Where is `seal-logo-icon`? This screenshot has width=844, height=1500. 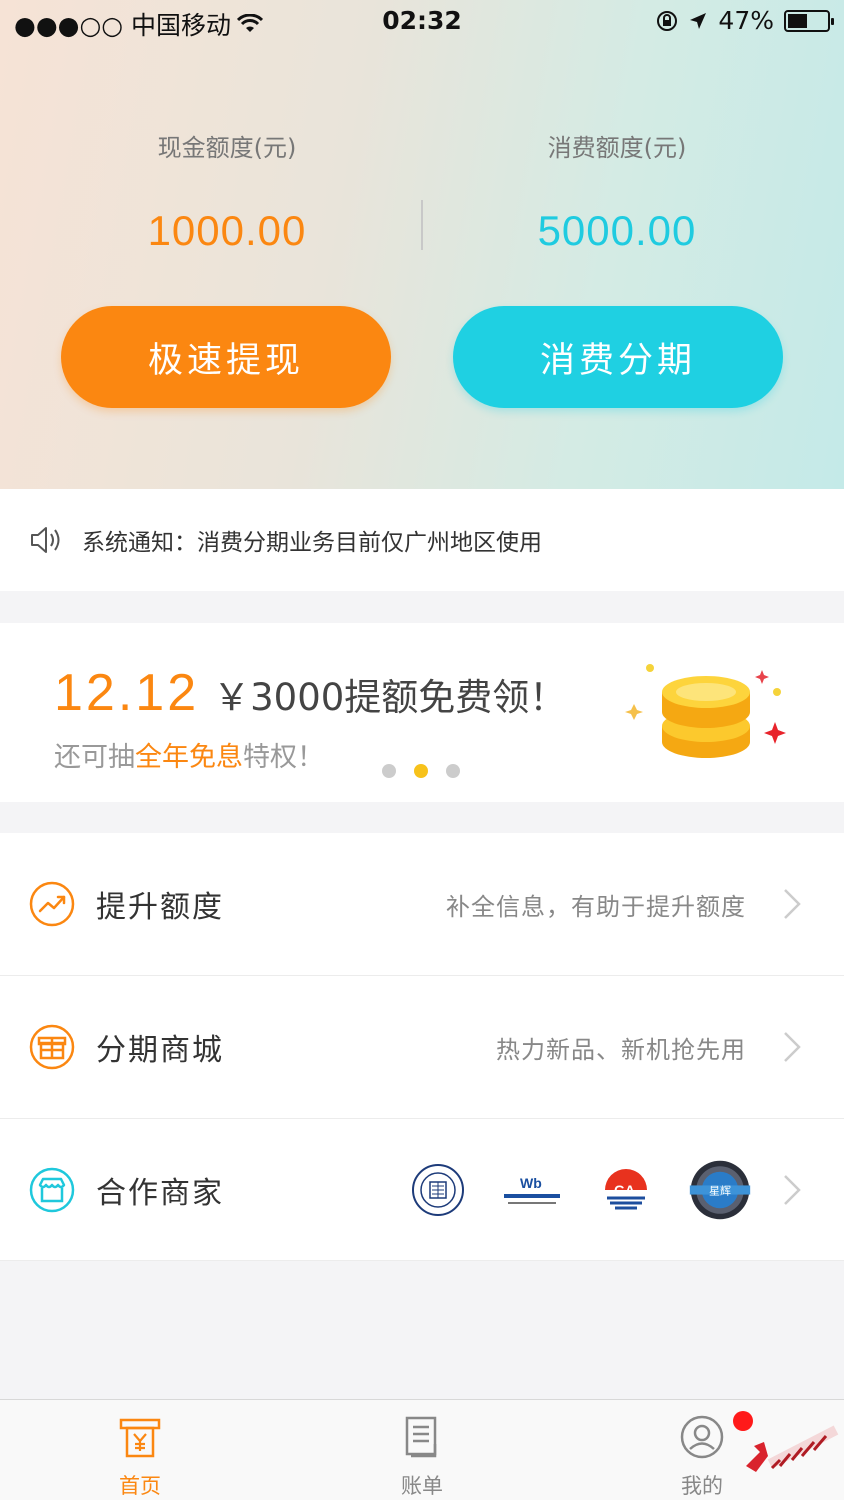
seal-logo-icon is located at coordinates (438, 1189).